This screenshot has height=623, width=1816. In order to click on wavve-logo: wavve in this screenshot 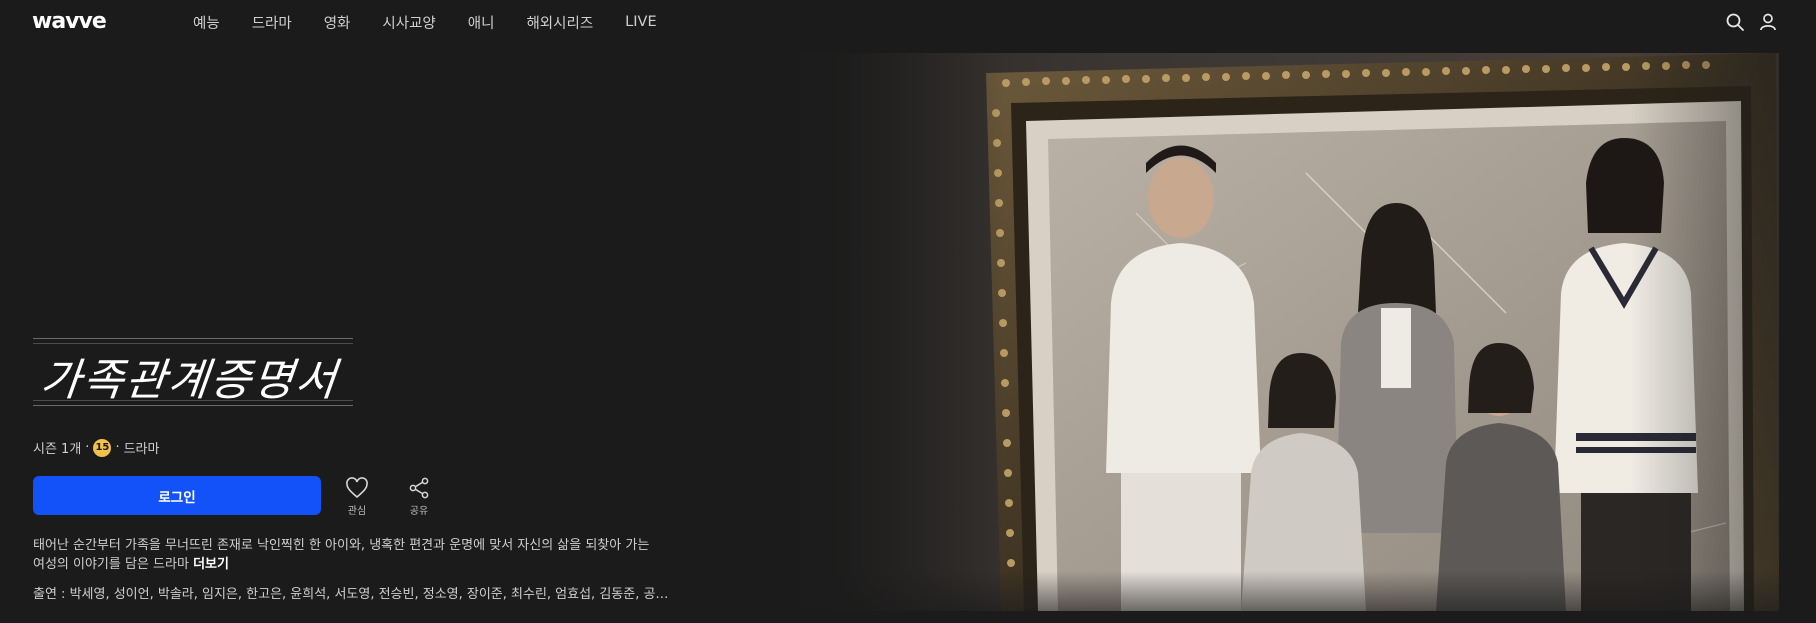, I will do `click(69, 21)`.